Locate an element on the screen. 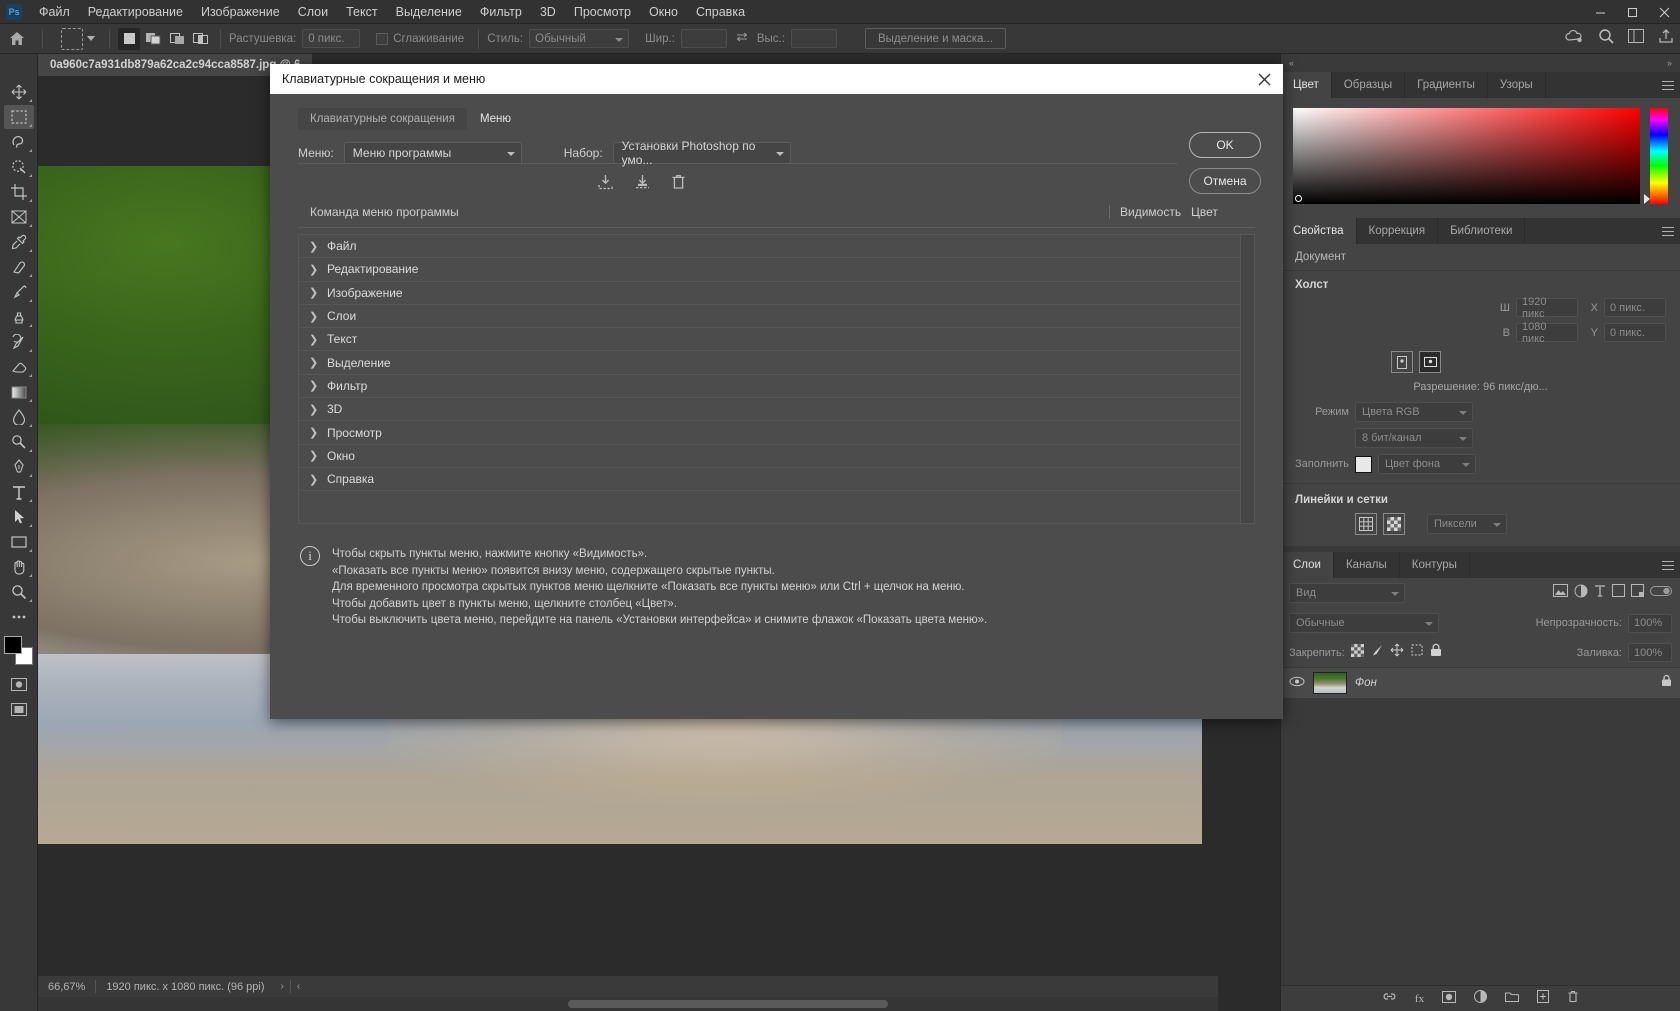 This screenshot has width=1680, height=1011. list-item-label: Файл is located at coordinates (342, 246).